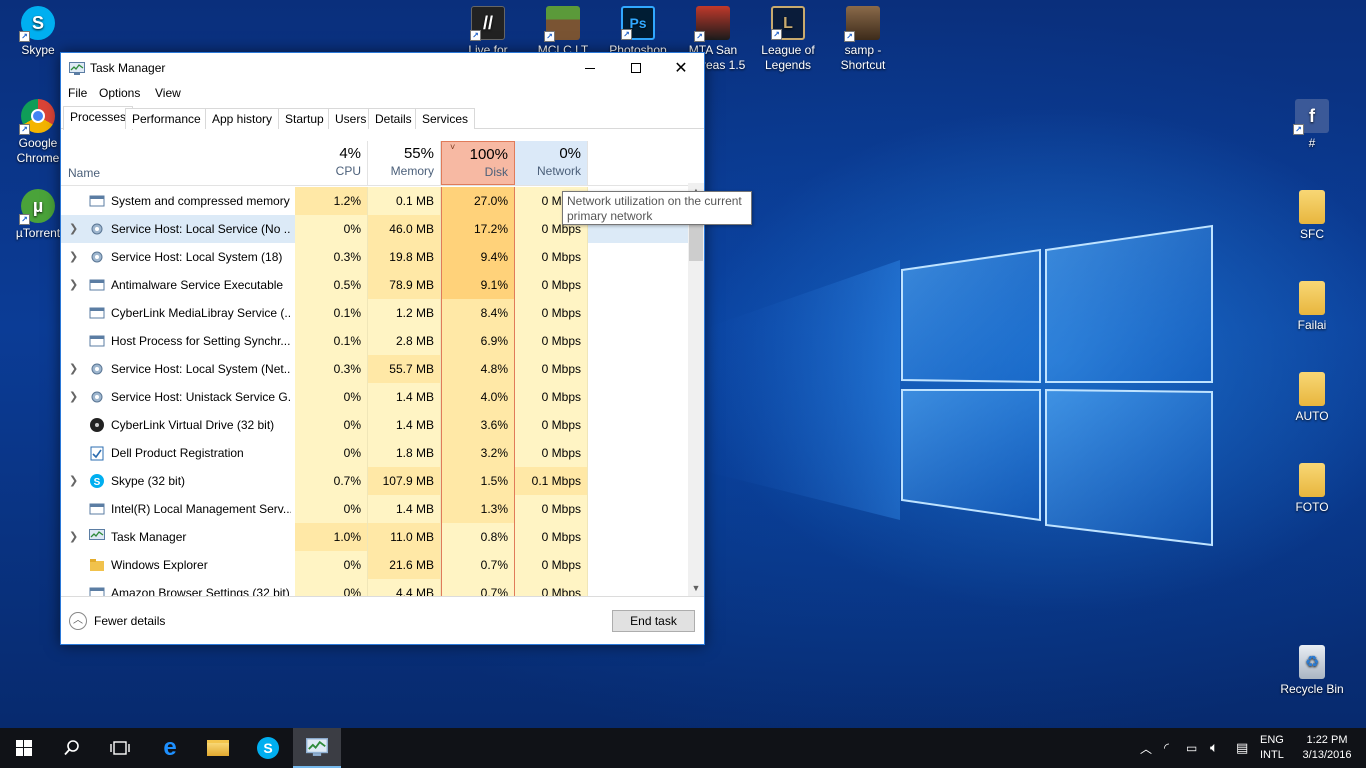 The image size is (1366, 768). Describe the element at coordinates (1312, 298) in the screenshot. I see `folder-icon` at that location.